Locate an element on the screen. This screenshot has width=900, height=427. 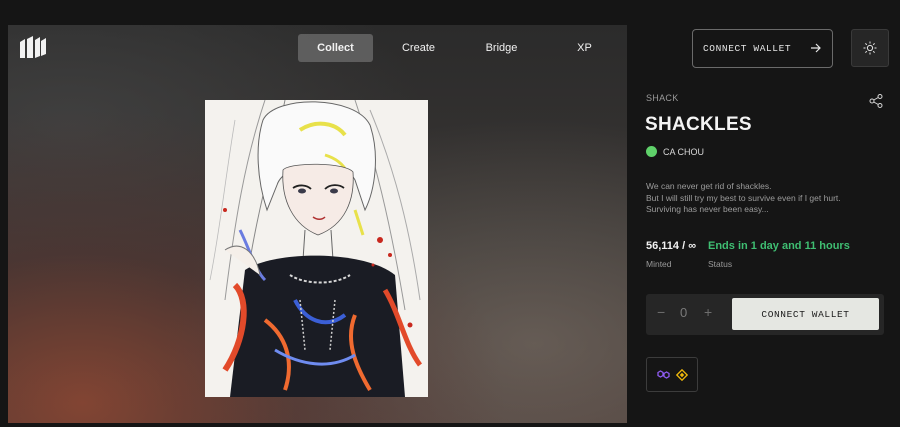
quantity-value: 0 is located at coordinates (683, 312).